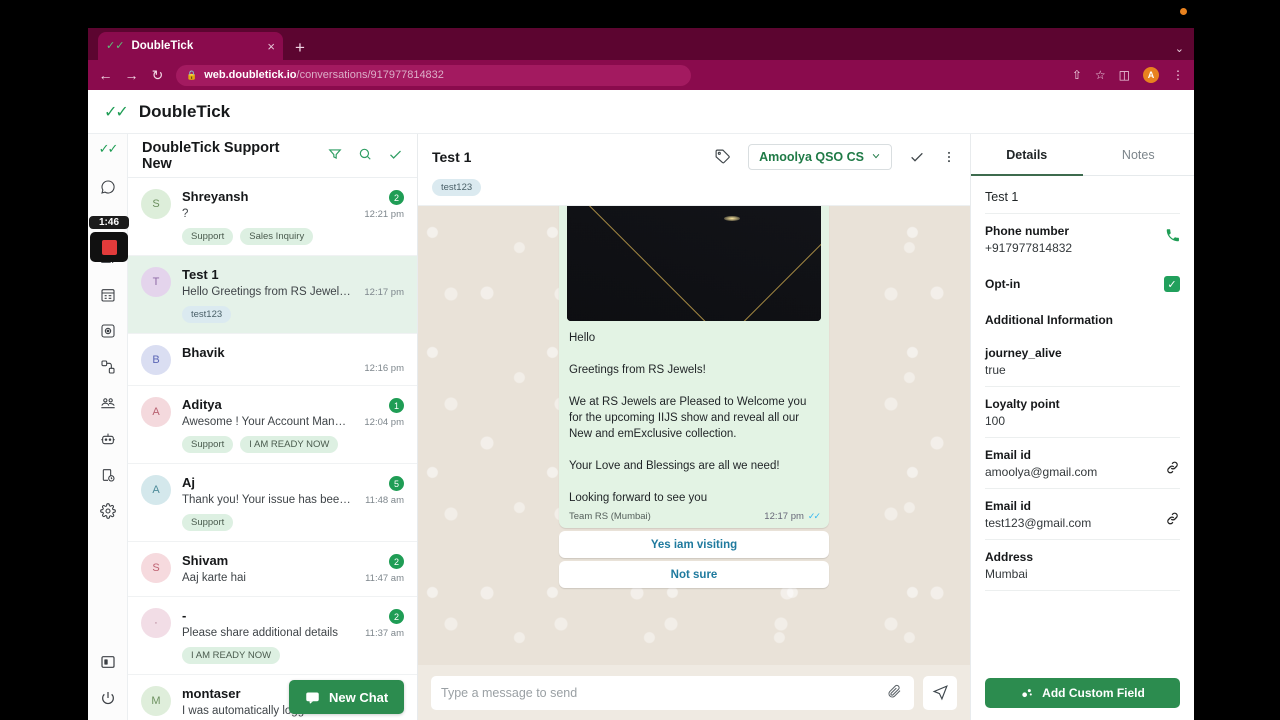 Image resolution: width=1280 pixels, height=720 pixels. What do you see at coordinates (108, 403) in the screenshot?
I see `sidebar-item-team` at bounding box center [108, 403].